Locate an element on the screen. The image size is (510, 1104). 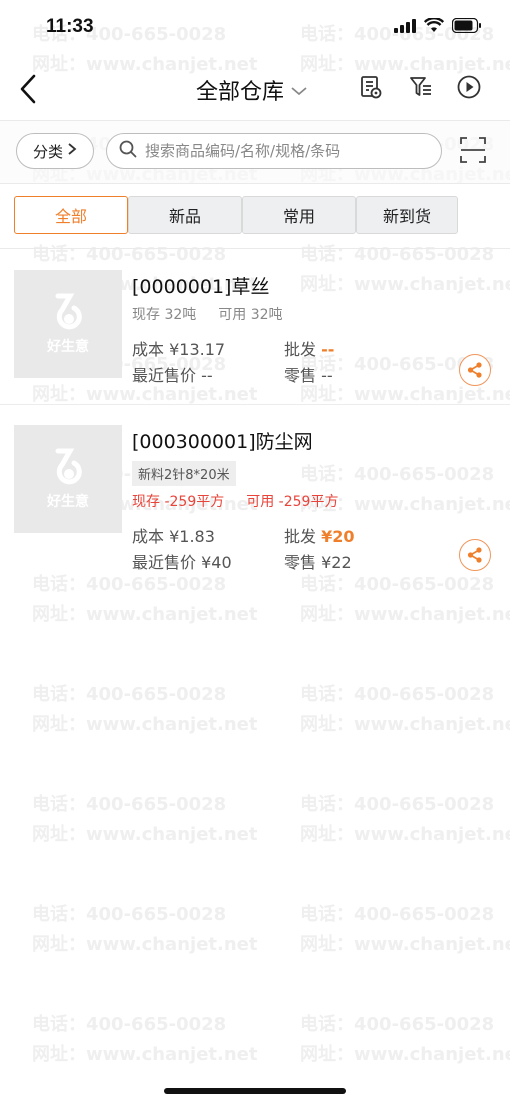
stock-available: 可用 32吨 is located at coordinates (250, 315).